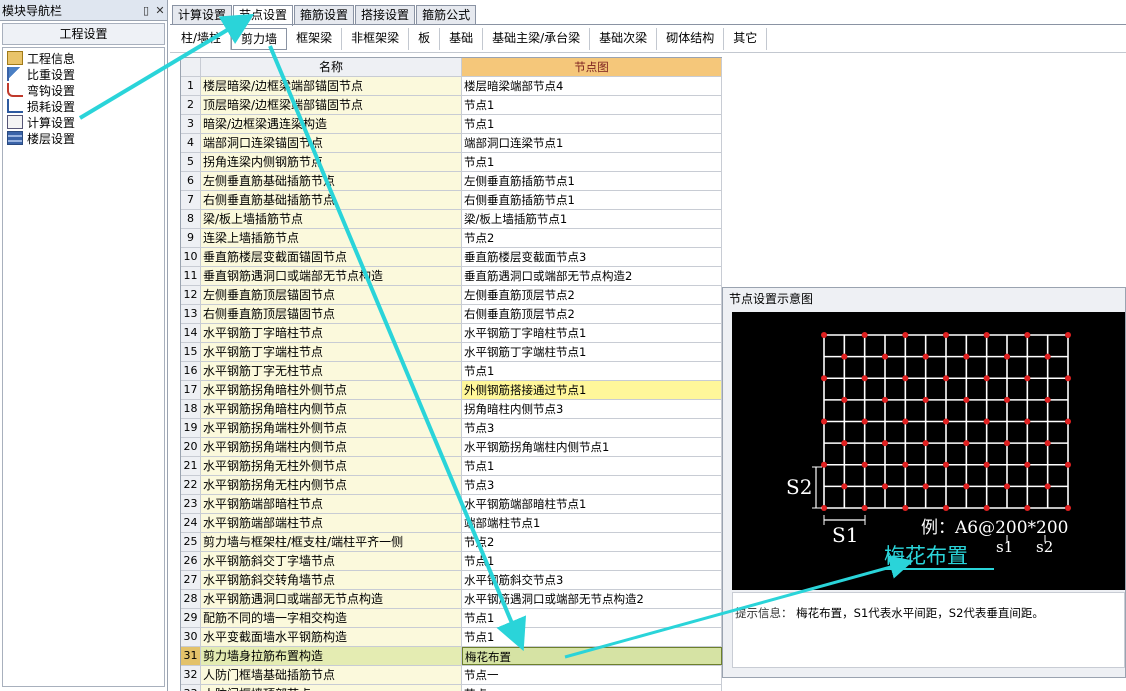  What do you see at coordinates (324, 15) in the screenshot?
I see `tab-3: 箍筋设置` at bounding box center [324, 15].